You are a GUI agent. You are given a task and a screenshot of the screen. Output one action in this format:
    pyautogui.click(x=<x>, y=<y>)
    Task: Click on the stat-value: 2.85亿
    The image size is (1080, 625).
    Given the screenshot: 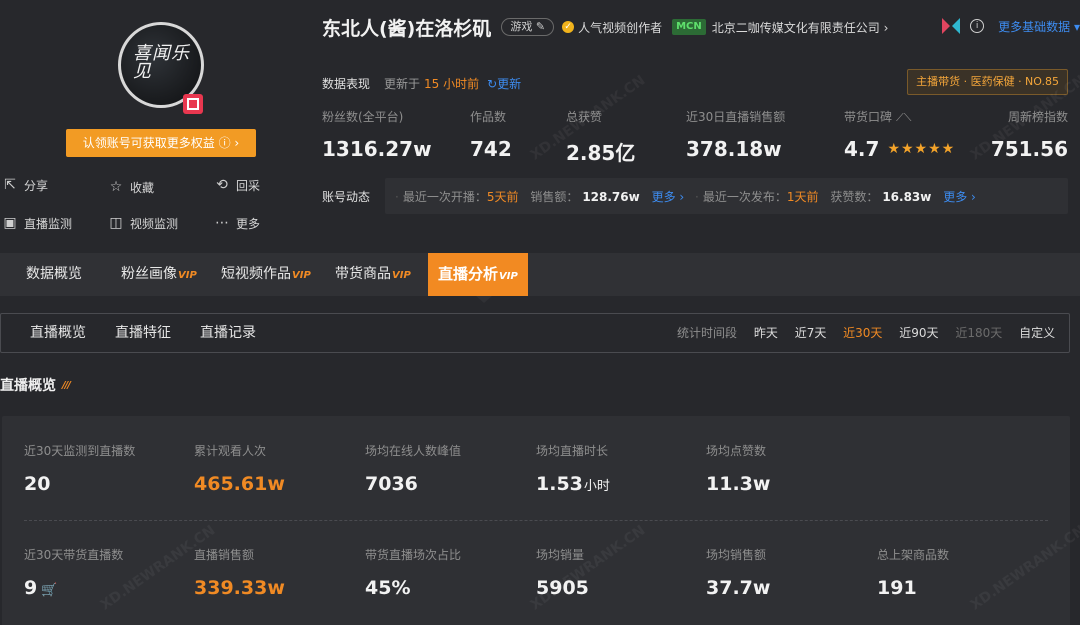 What is the action you would take?
    pyautogui.click(x=601, y=153)
    